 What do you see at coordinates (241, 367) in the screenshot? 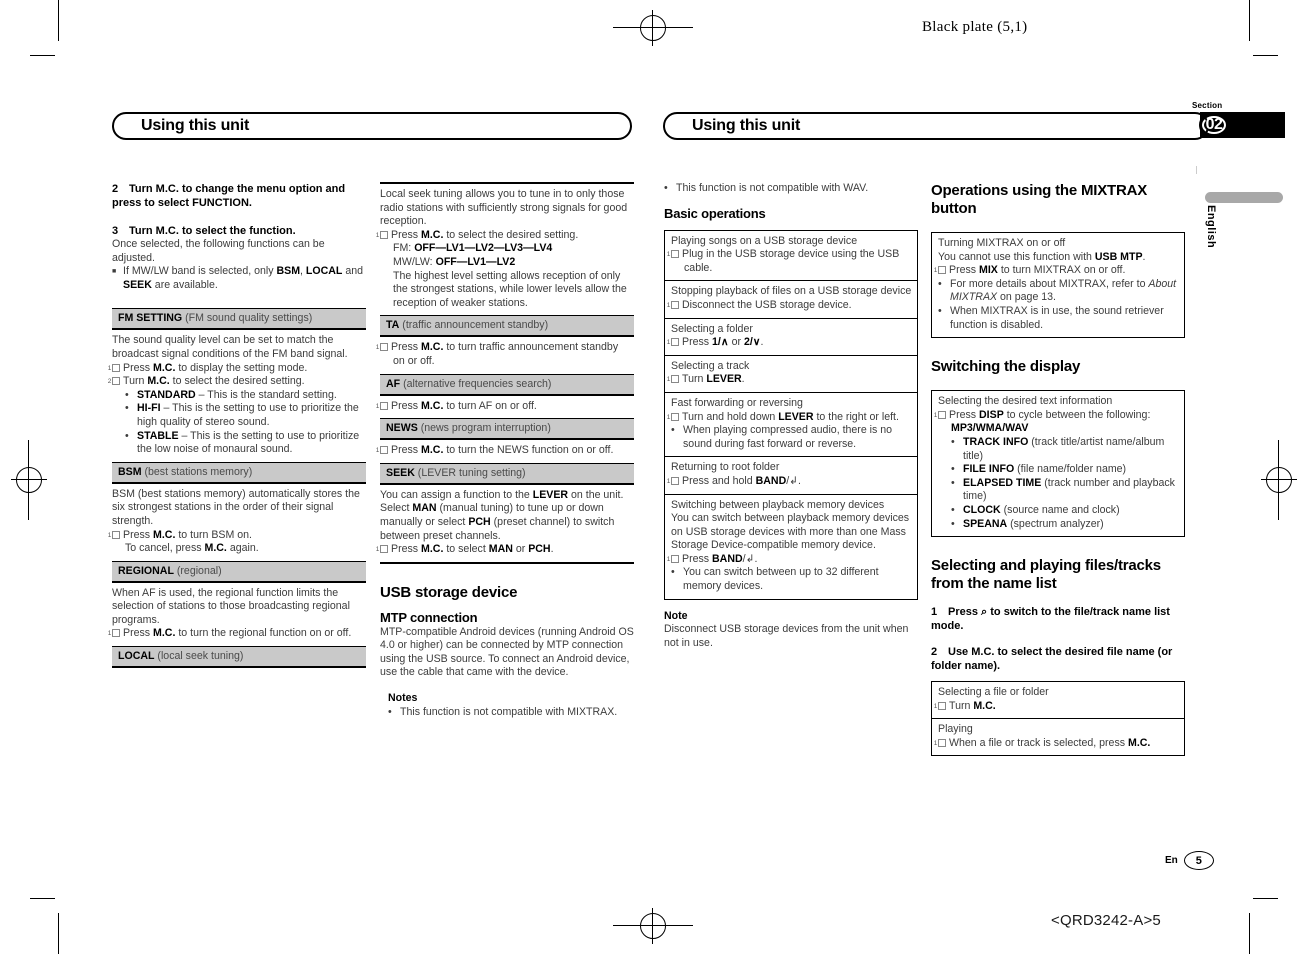
I see `t: to display the setting mode.` at bounding box center [241, 367].